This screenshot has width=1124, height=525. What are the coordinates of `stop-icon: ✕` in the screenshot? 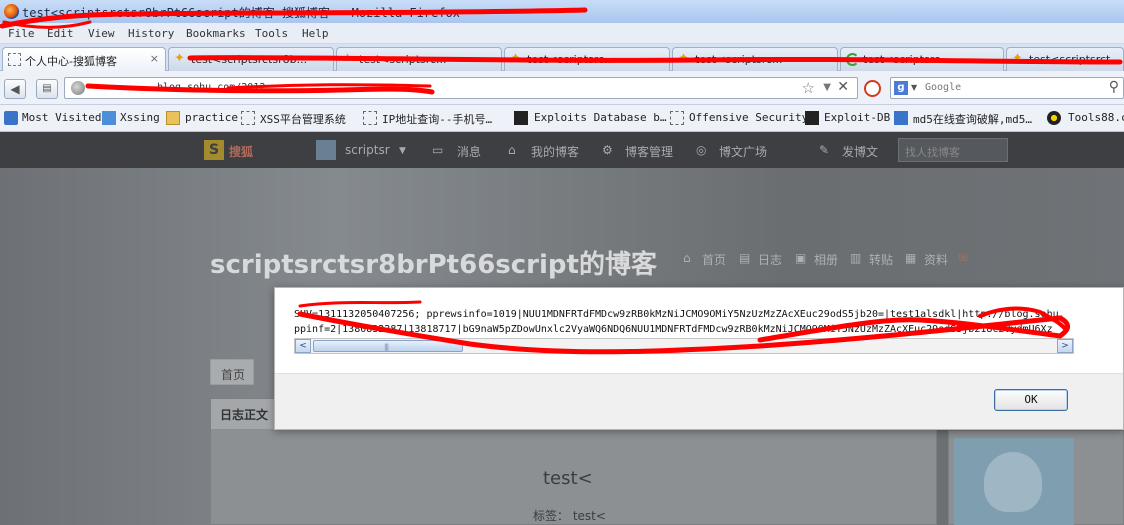 It's located at (843, 87).